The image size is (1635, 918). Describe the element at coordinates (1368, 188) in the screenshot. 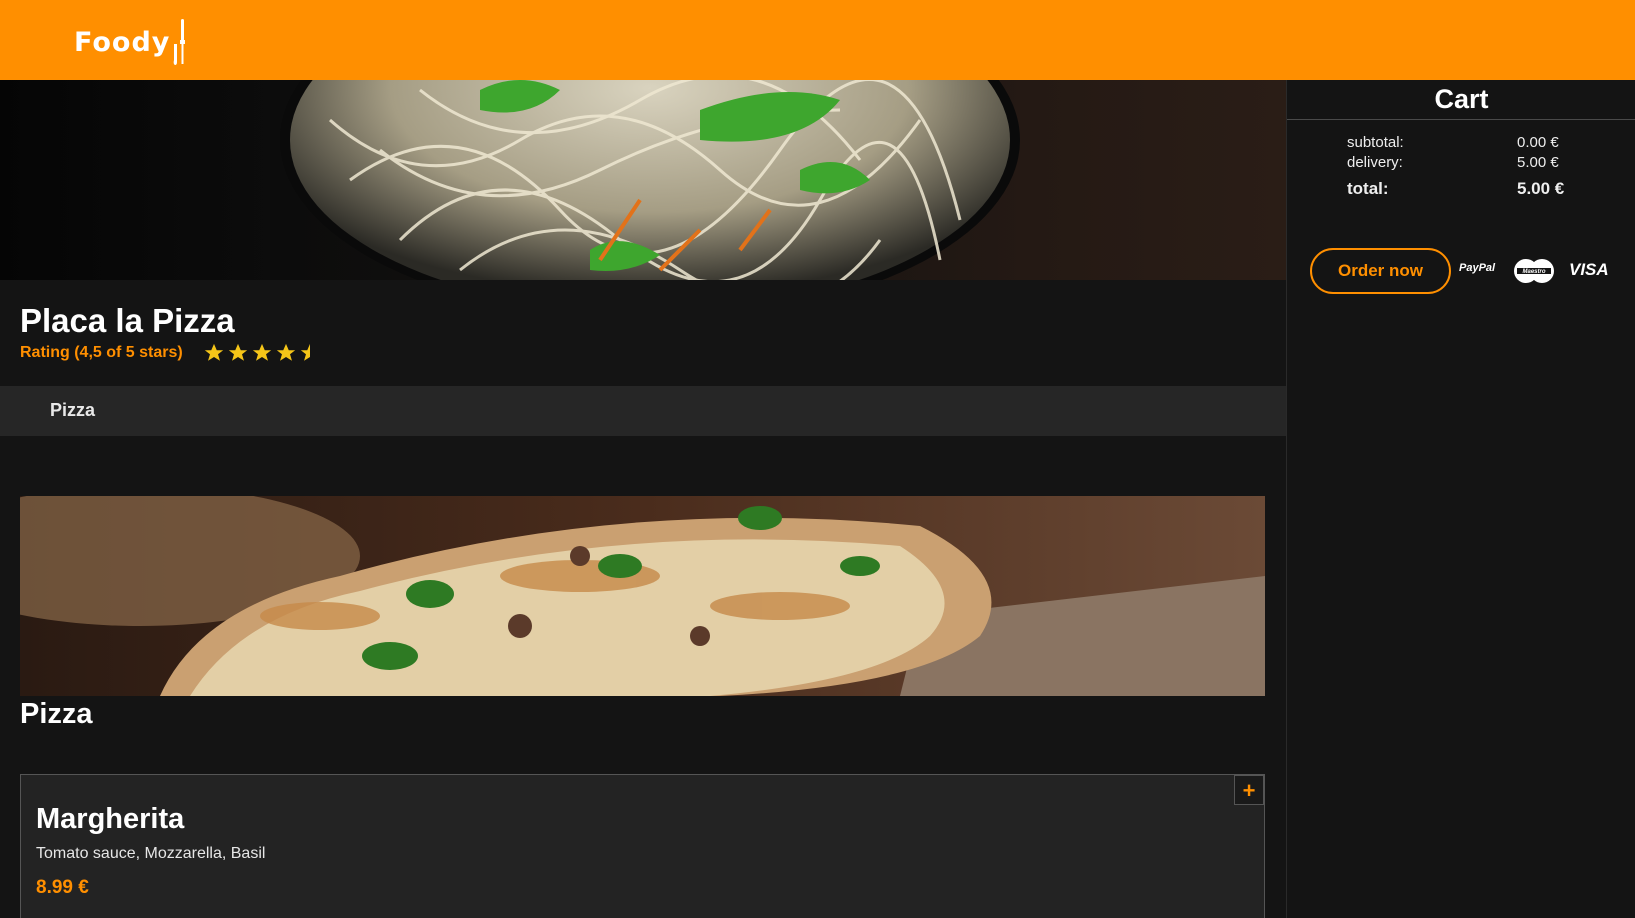

I see `total-label: total:` at that location.